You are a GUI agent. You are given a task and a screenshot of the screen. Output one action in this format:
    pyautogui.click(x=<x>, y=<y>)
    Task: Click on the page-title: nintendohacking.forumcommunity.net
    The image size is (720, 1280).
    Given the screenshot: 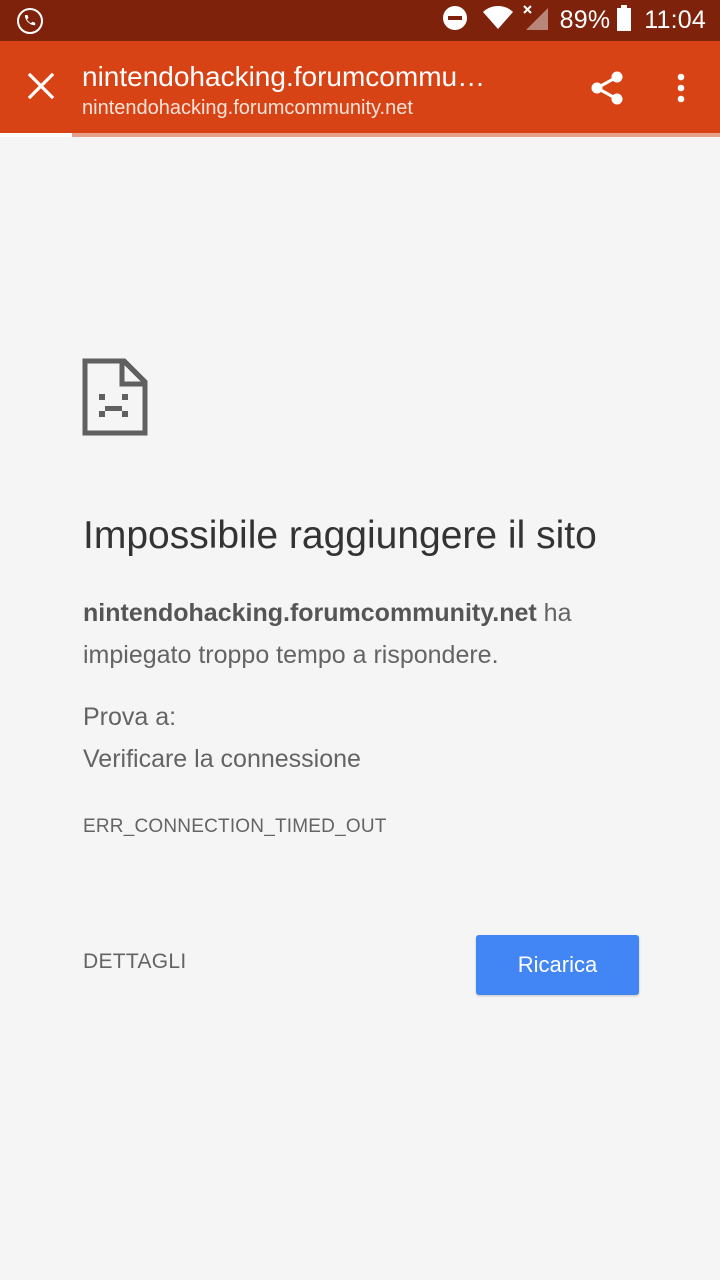 What is the action you would take?
    pyautogui.click(x=287, y=76)
    